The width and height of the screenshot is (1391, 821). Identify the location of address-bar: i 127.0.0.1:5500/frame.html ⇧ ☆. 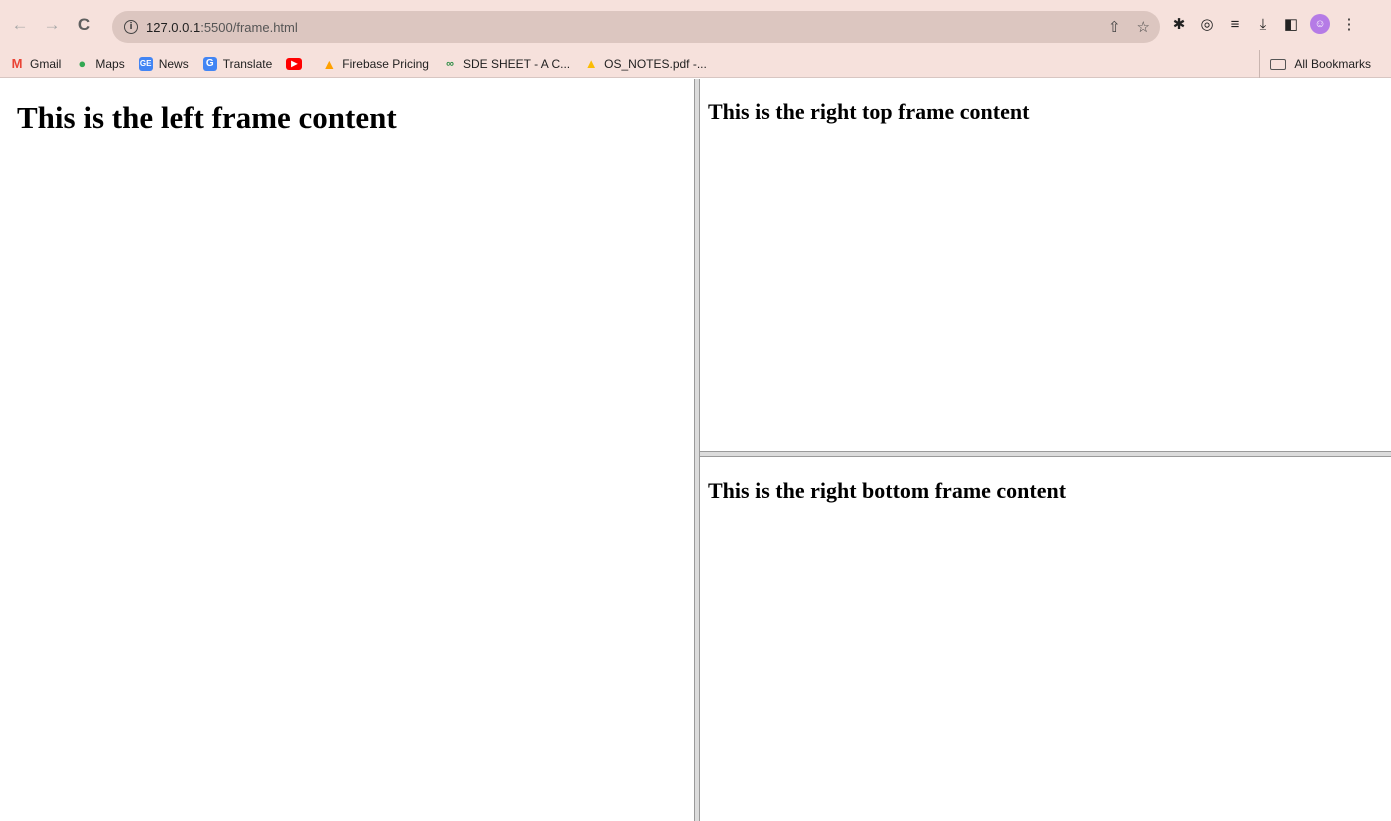
(636, 27).